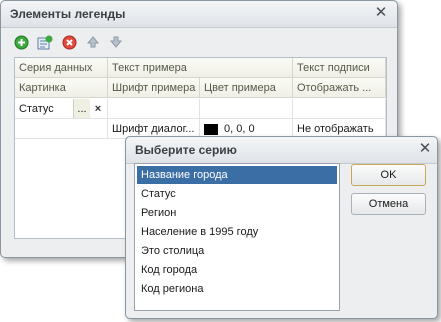  Describe the element at coordinates (186, 150) in the screenshot. I see `dialog-title: Выберите серию` at that location.